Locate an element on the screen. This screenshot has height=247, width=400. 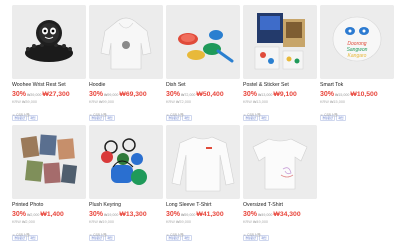
sale-price: ₩50,400 is located at coordinates (210, 94).